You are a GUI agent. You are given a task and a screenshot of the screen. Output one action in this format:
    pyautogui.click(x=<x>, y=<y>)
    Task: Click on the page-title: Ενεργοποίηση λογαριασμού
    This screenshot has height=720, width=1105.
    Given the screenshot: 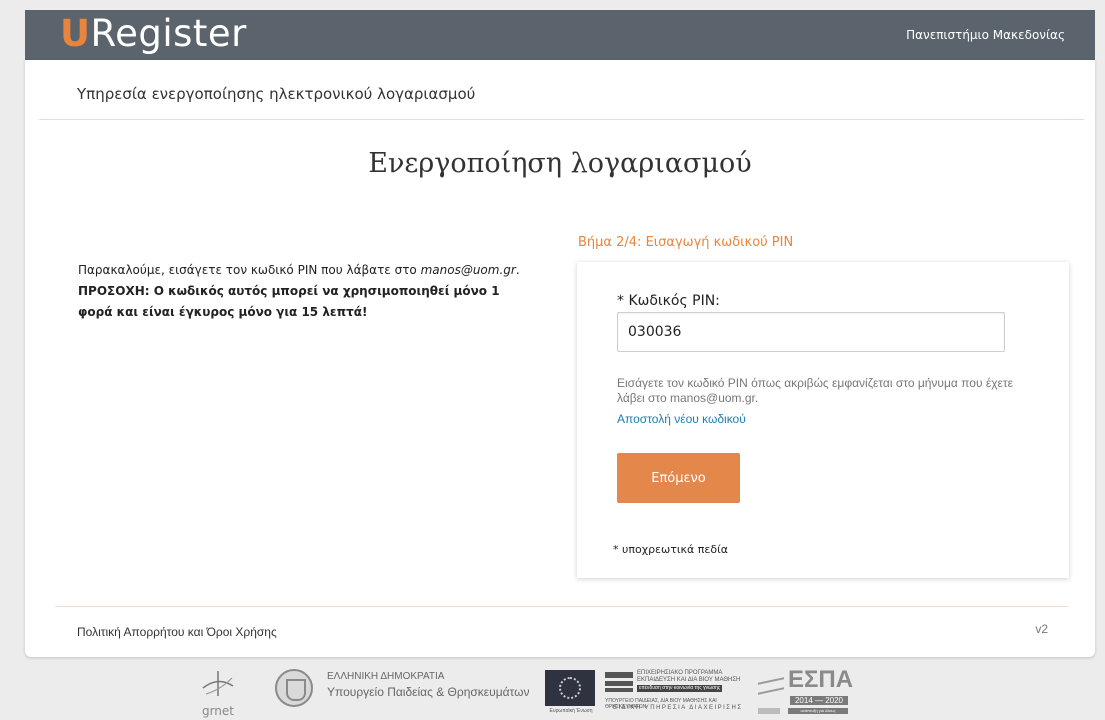 What is the action you would take?
    pyautogui.click(x=560, y=163)
    